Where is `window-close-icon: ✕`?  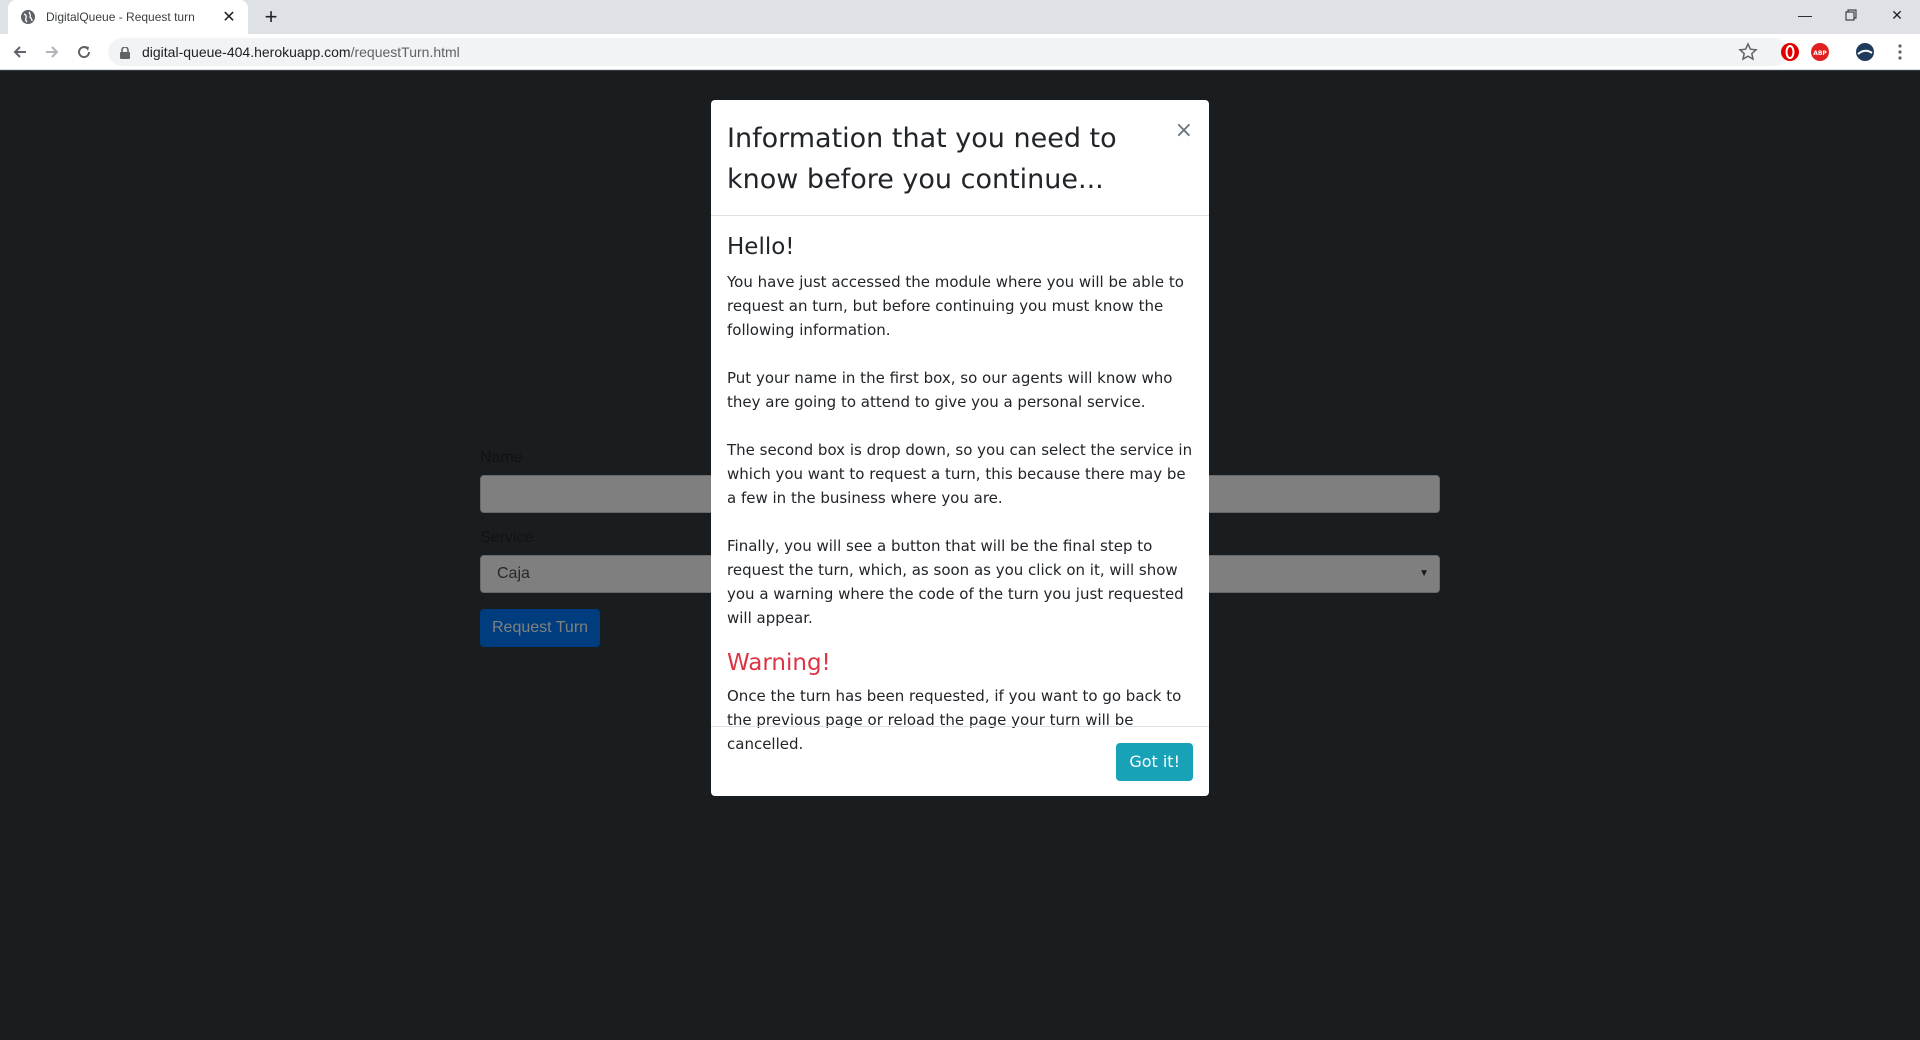 window-close-icon: ✕ is located at coordinates (1897, 15).